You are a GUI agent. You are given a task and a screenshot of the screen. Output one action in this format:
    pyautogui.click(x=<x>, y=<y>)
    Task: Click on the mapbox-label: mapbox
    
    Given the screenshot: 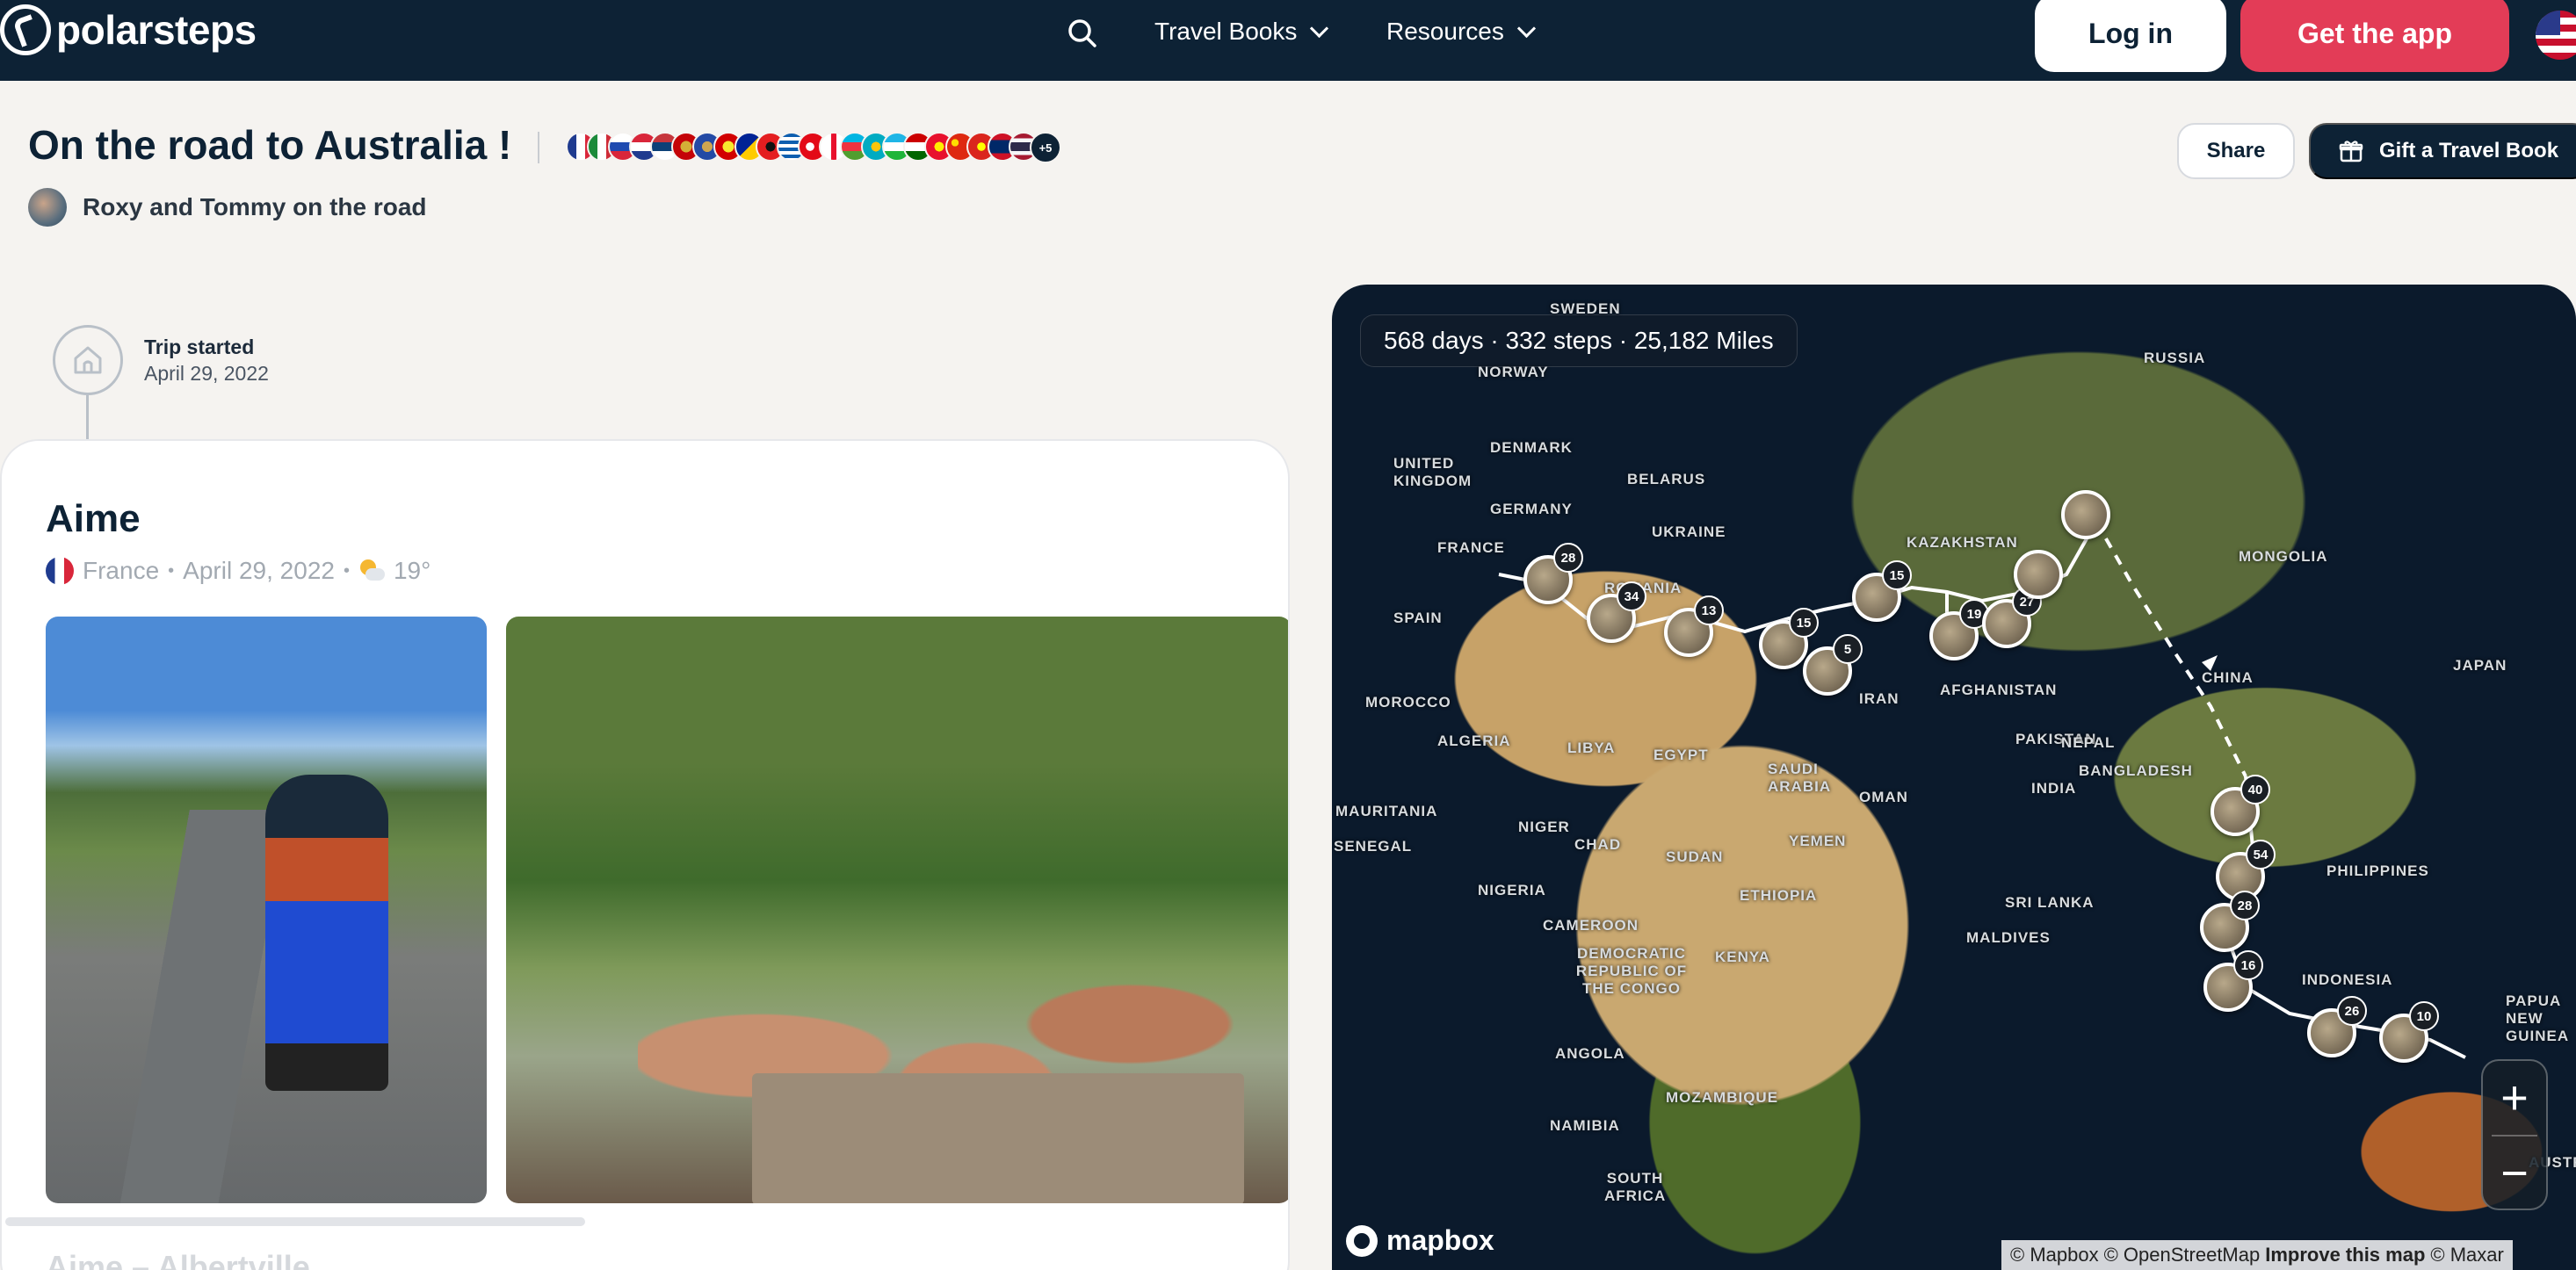 What is the action you would take?
    pyautogui.click(x=1440, y=1240)
    